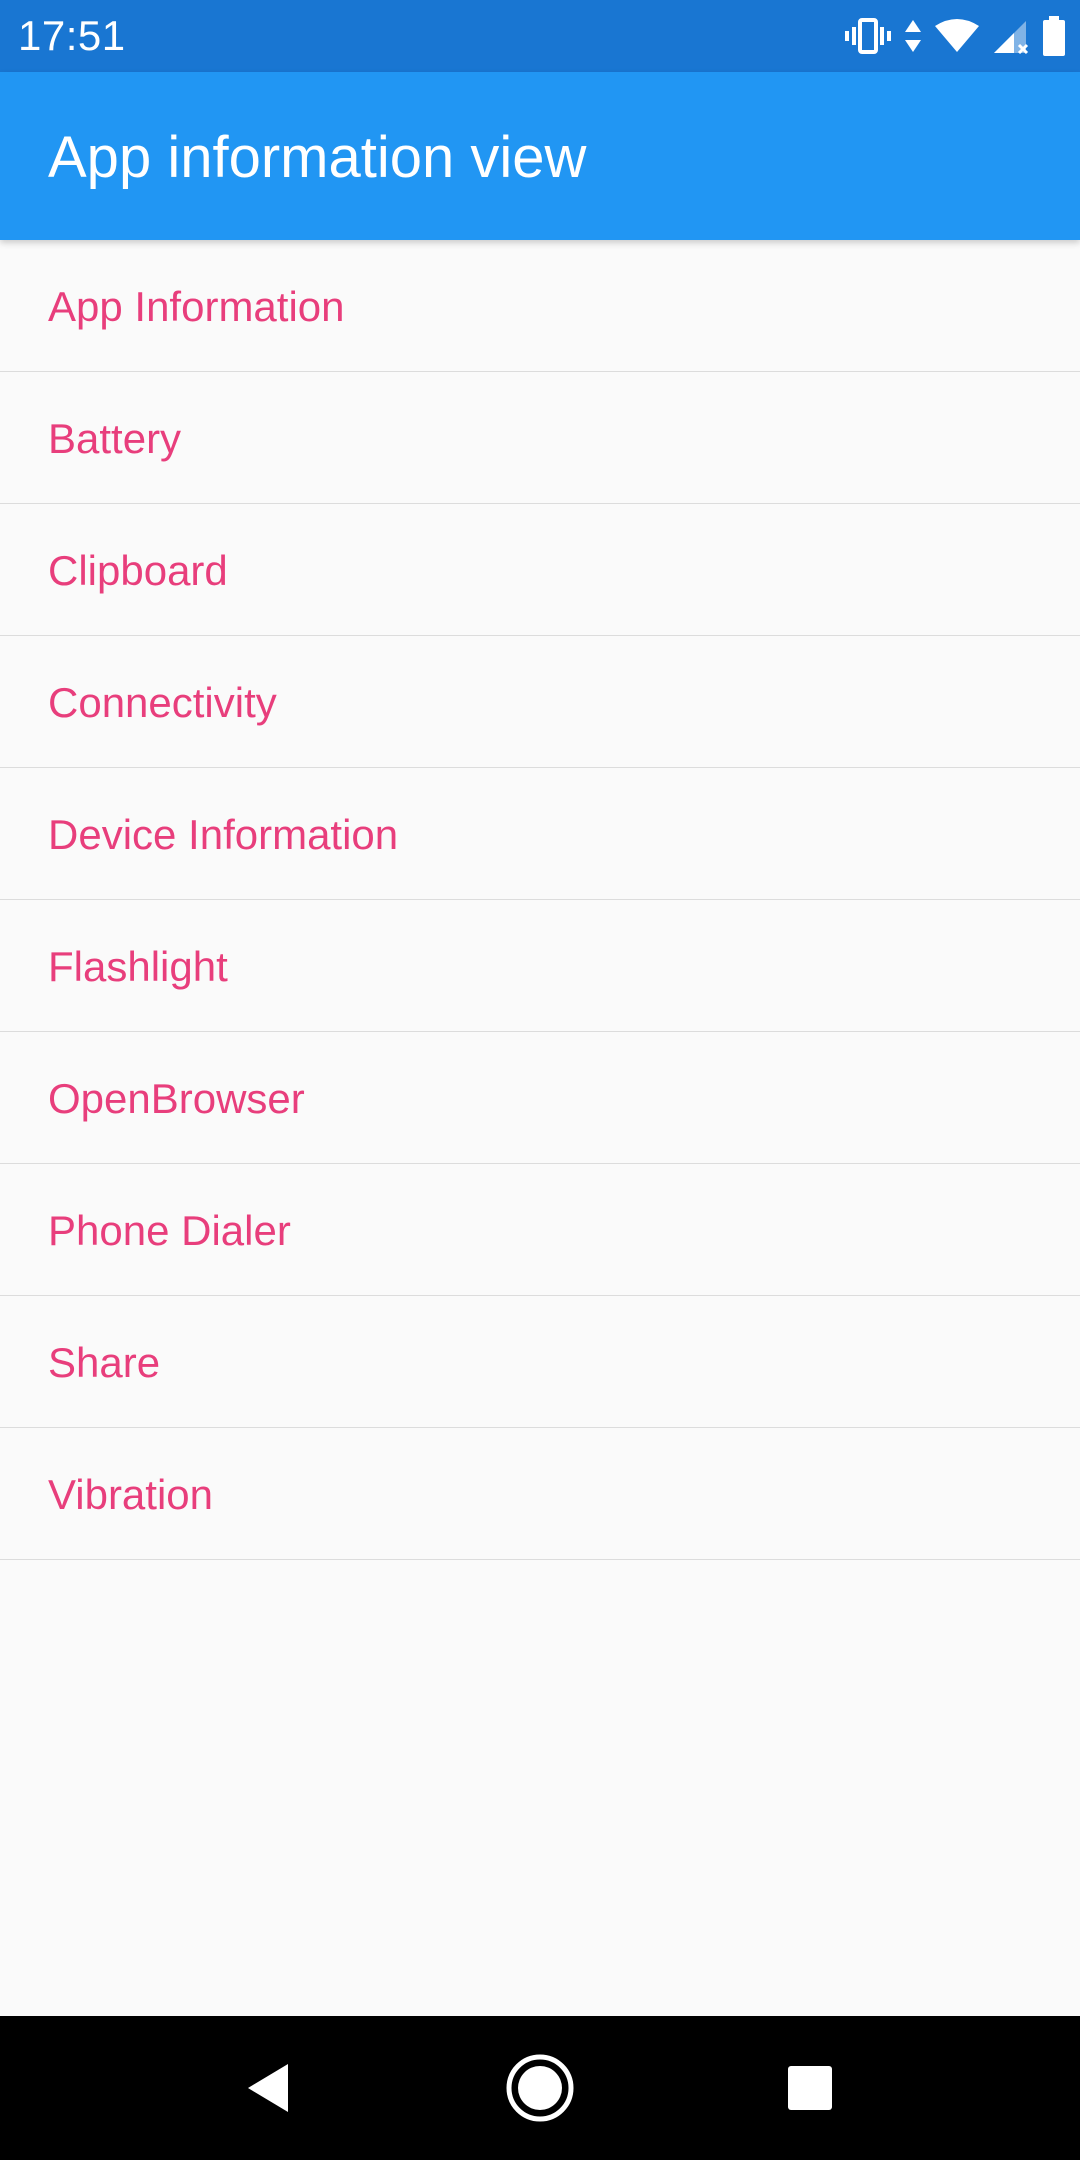  What do you see at coordinates (540, 1494) in the screenshot?
I see `list-item-vibration: Vibration` at bounding box center [540, 1494].